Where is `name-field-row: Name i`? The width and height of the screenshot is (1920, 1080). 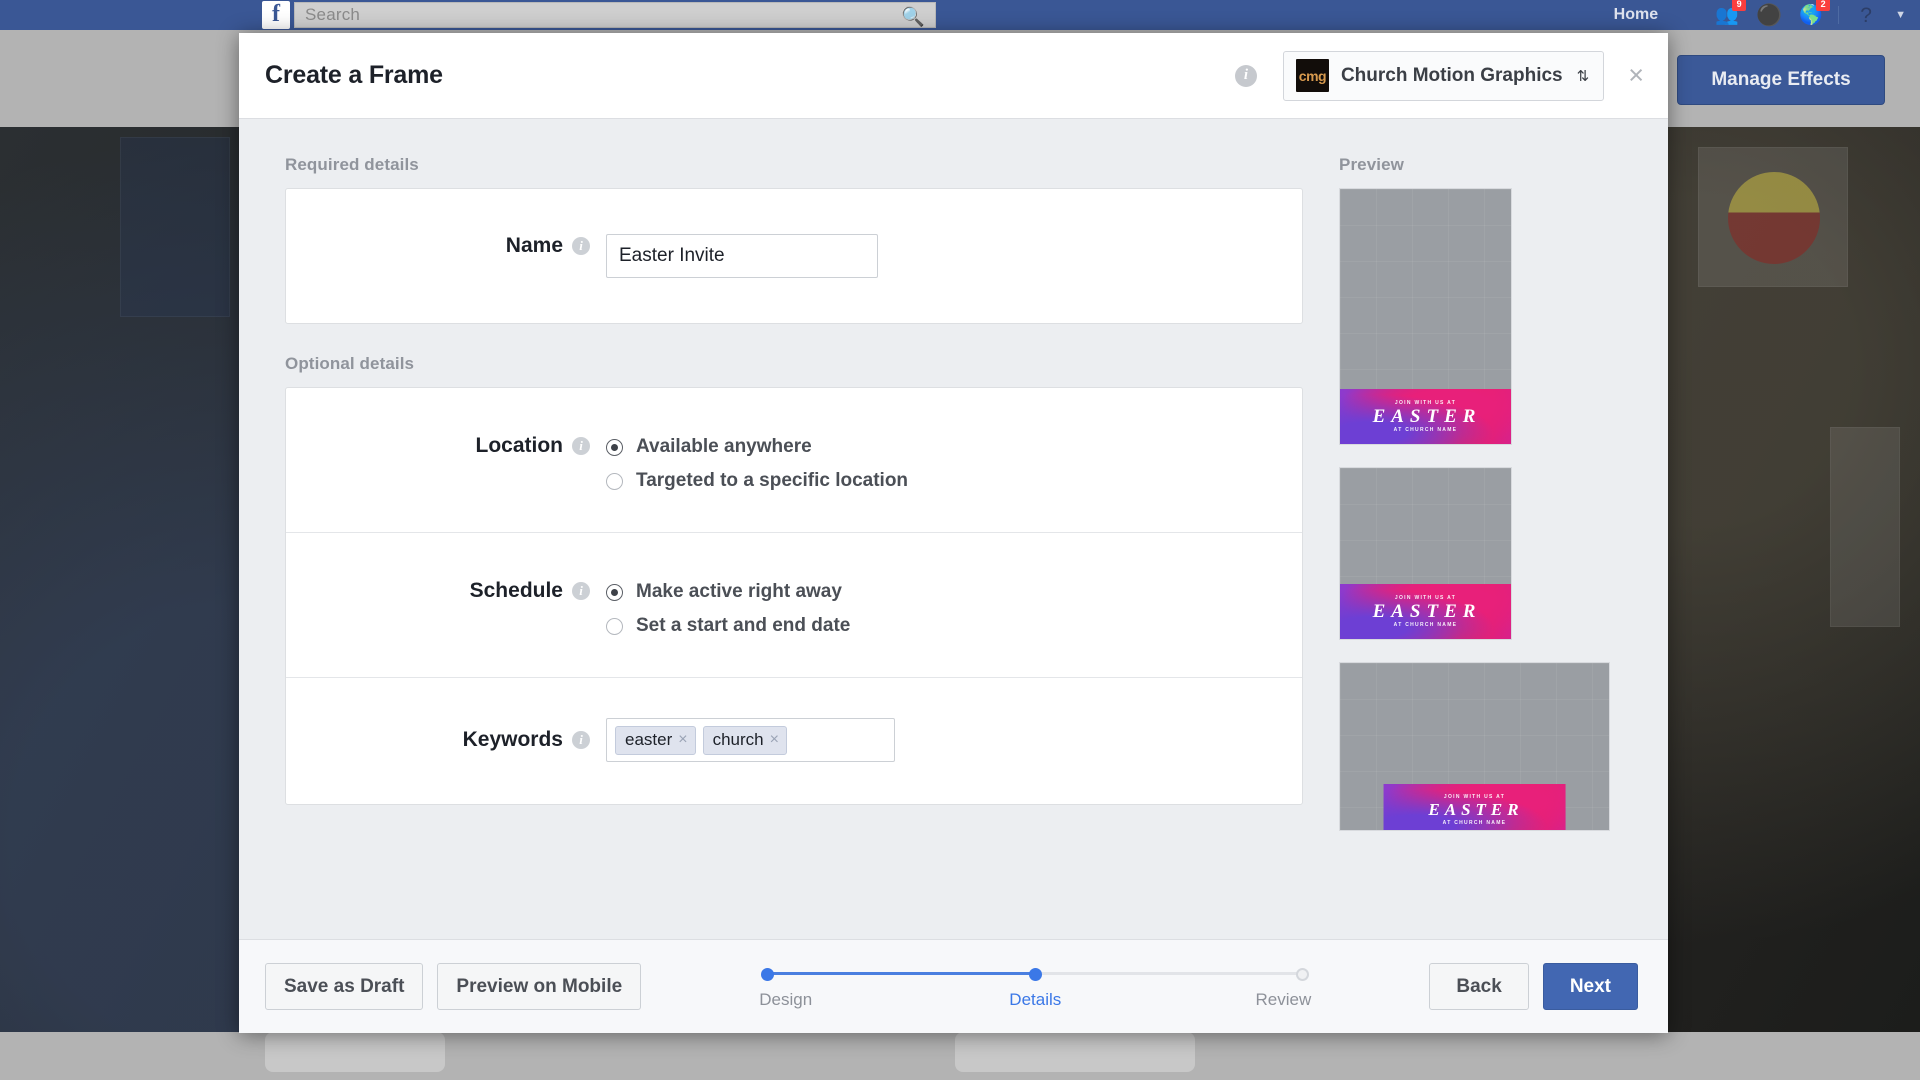 name-field-row: Name i is located at coordinates (582, 256).